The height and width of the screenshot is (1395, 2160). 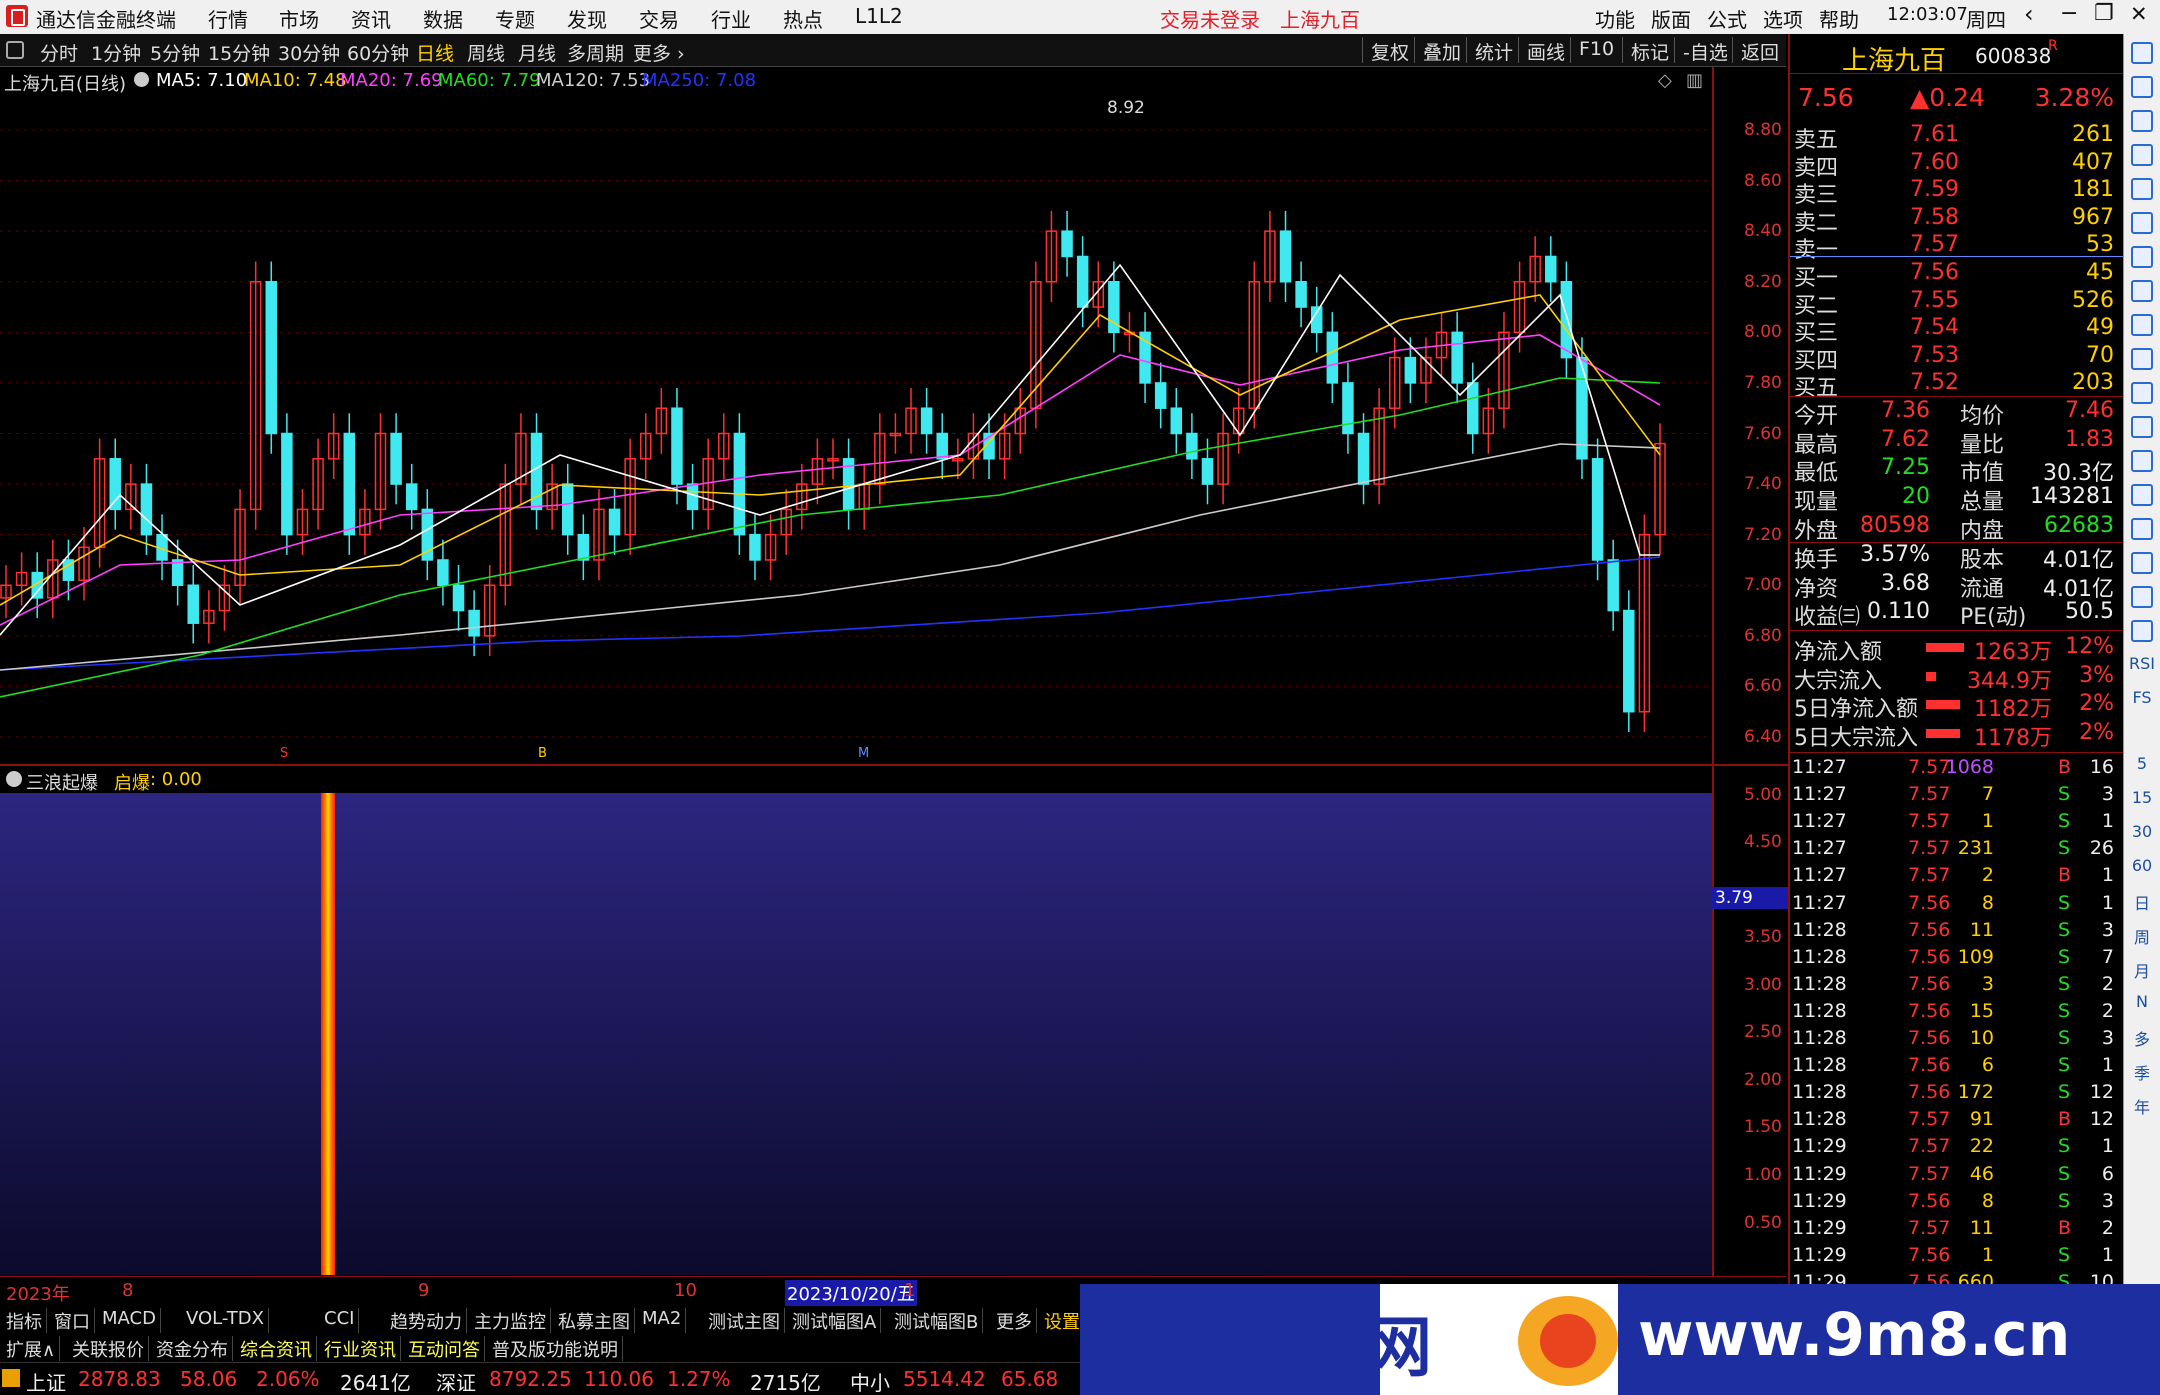 I want to click on indicator-tab: 窗口, so click(x=72, y=1320).